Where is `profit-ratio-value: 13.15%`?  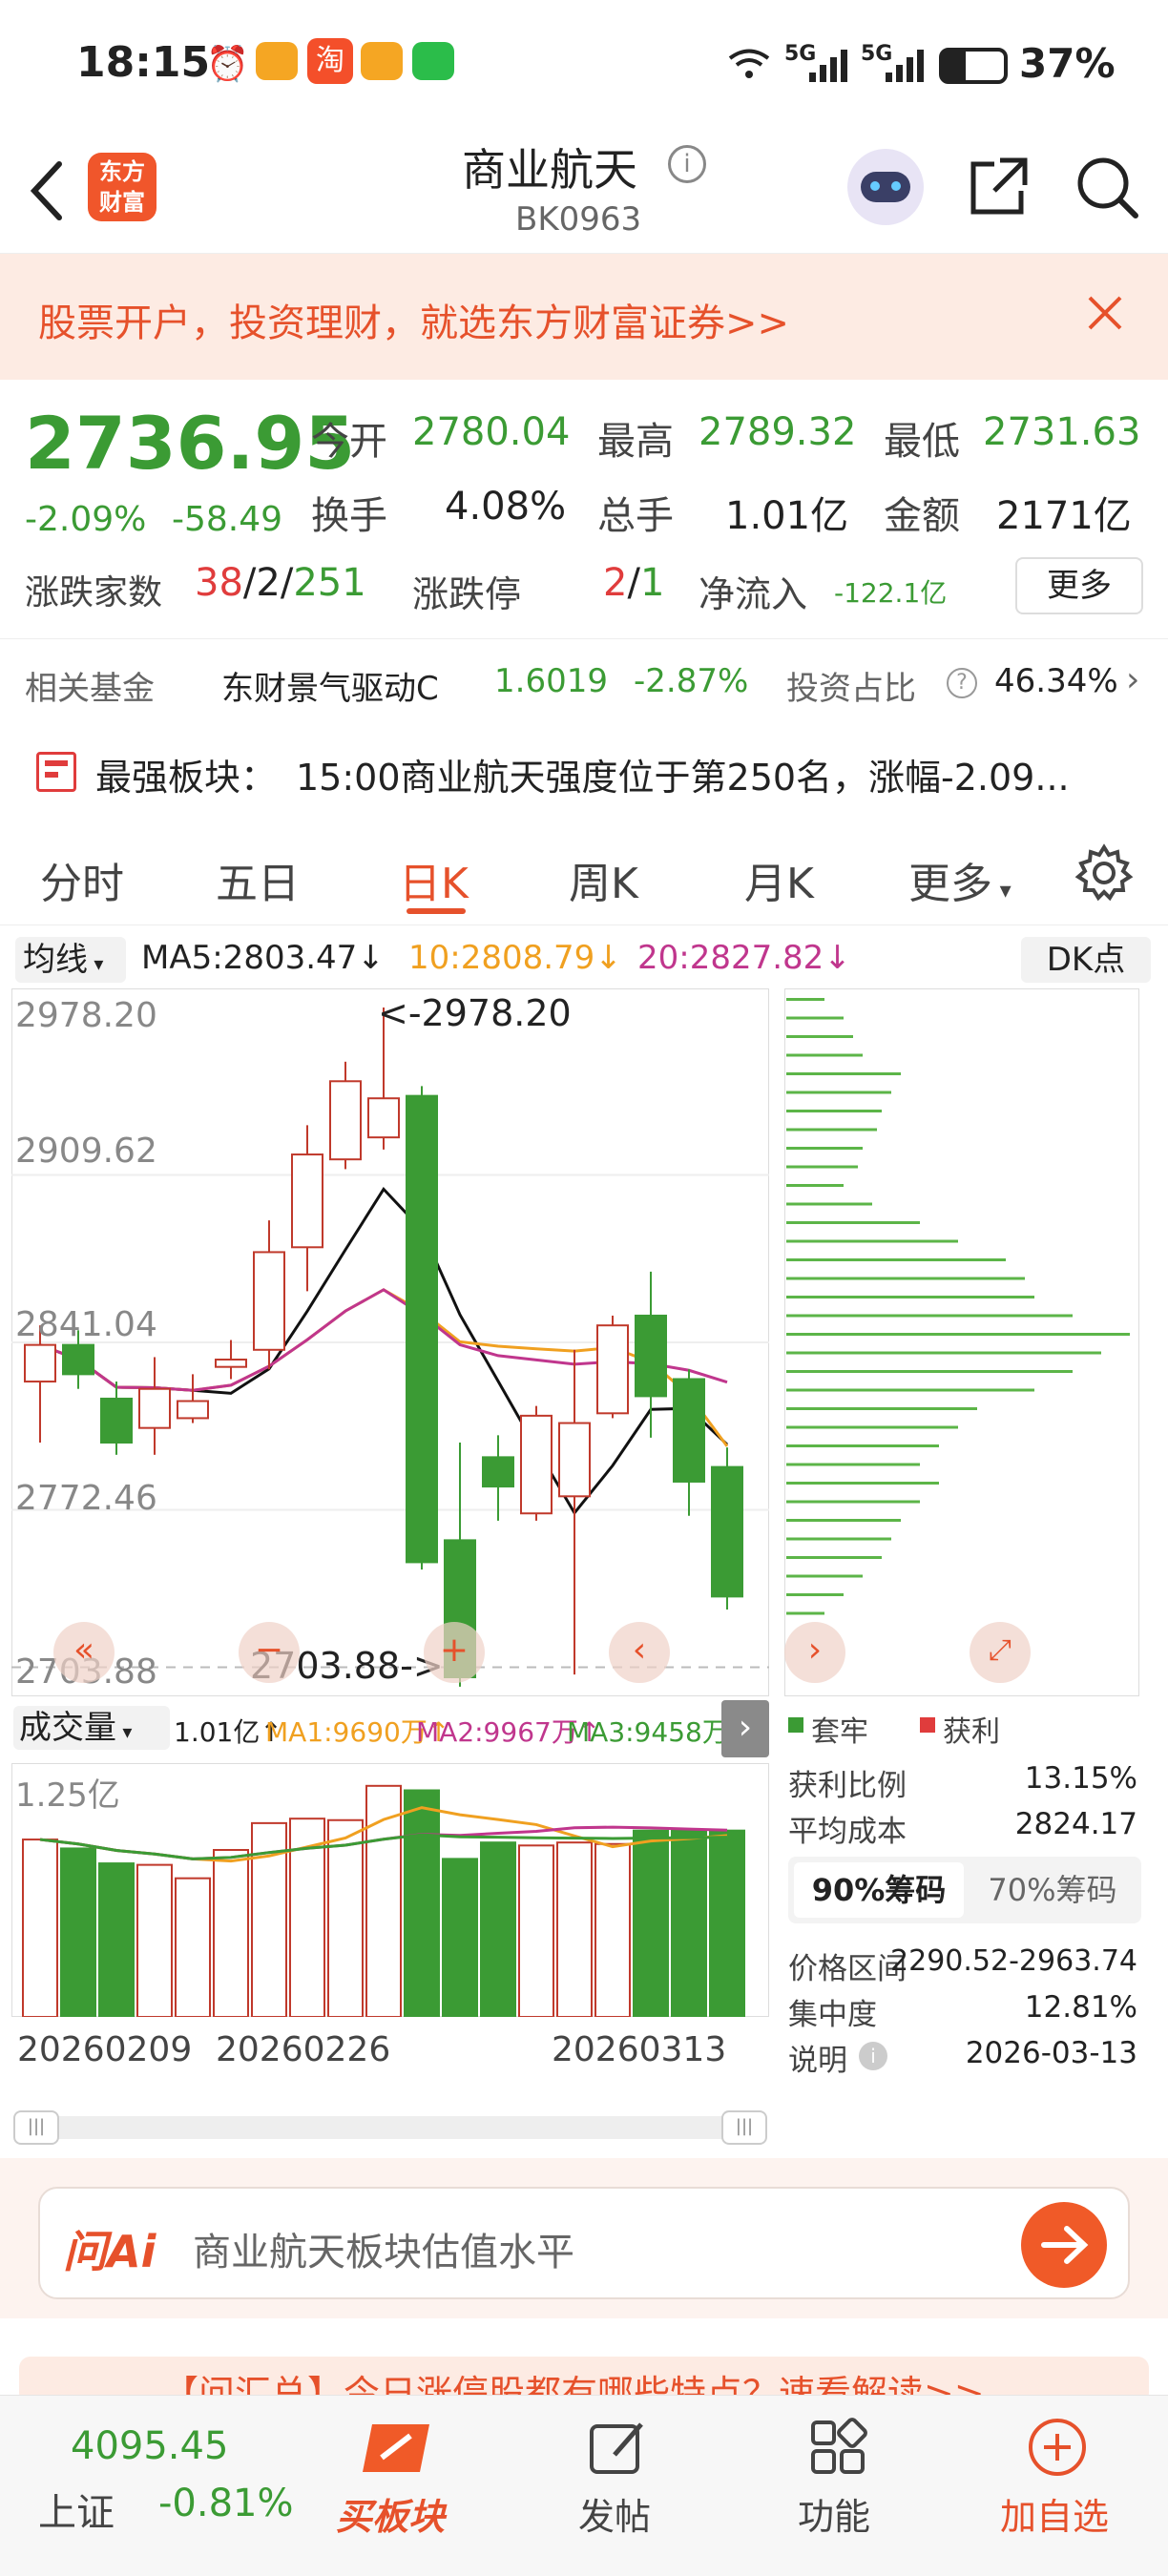
profit-ratio-value: 13.15% is located at coordinates (1080, 1778).